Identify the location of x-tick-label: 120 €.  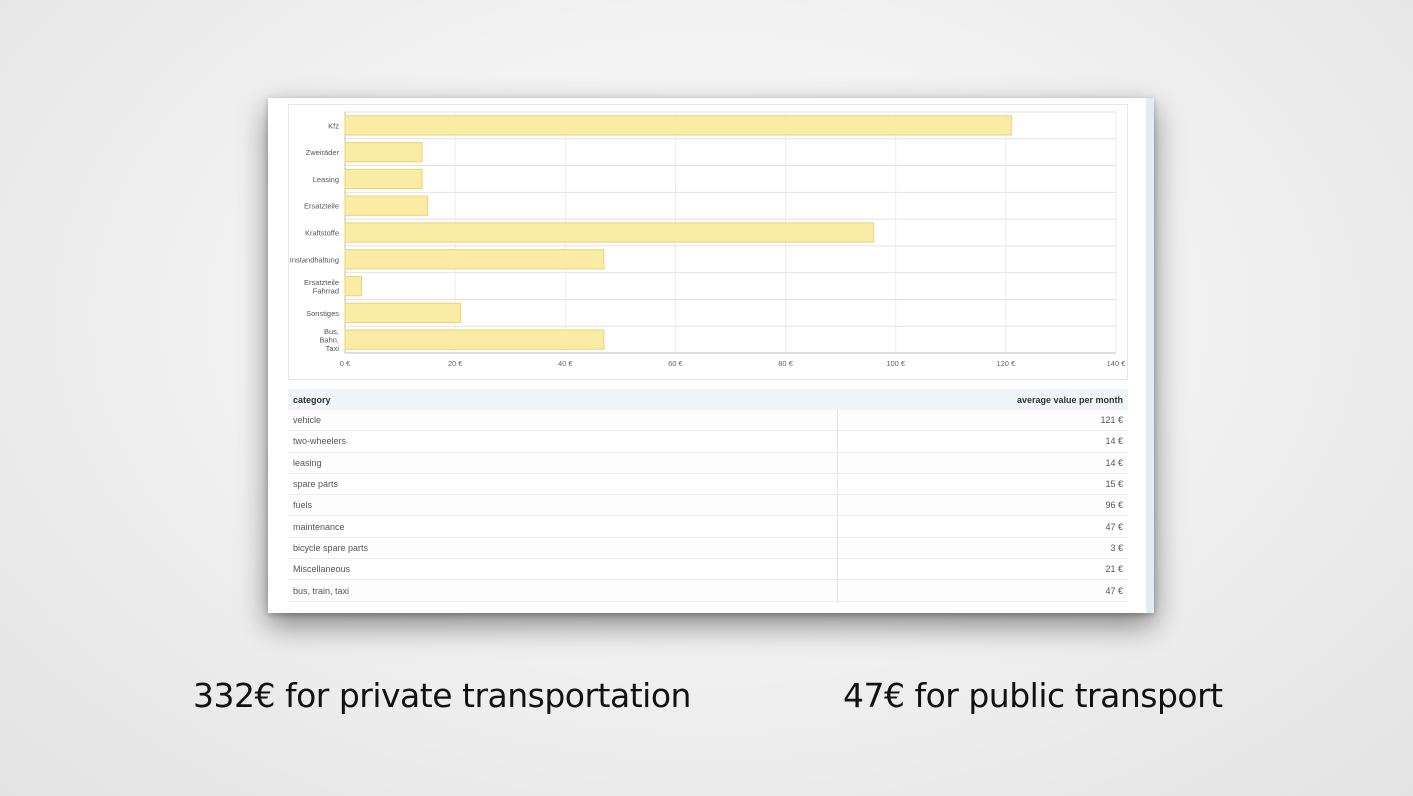
(1006, 363).